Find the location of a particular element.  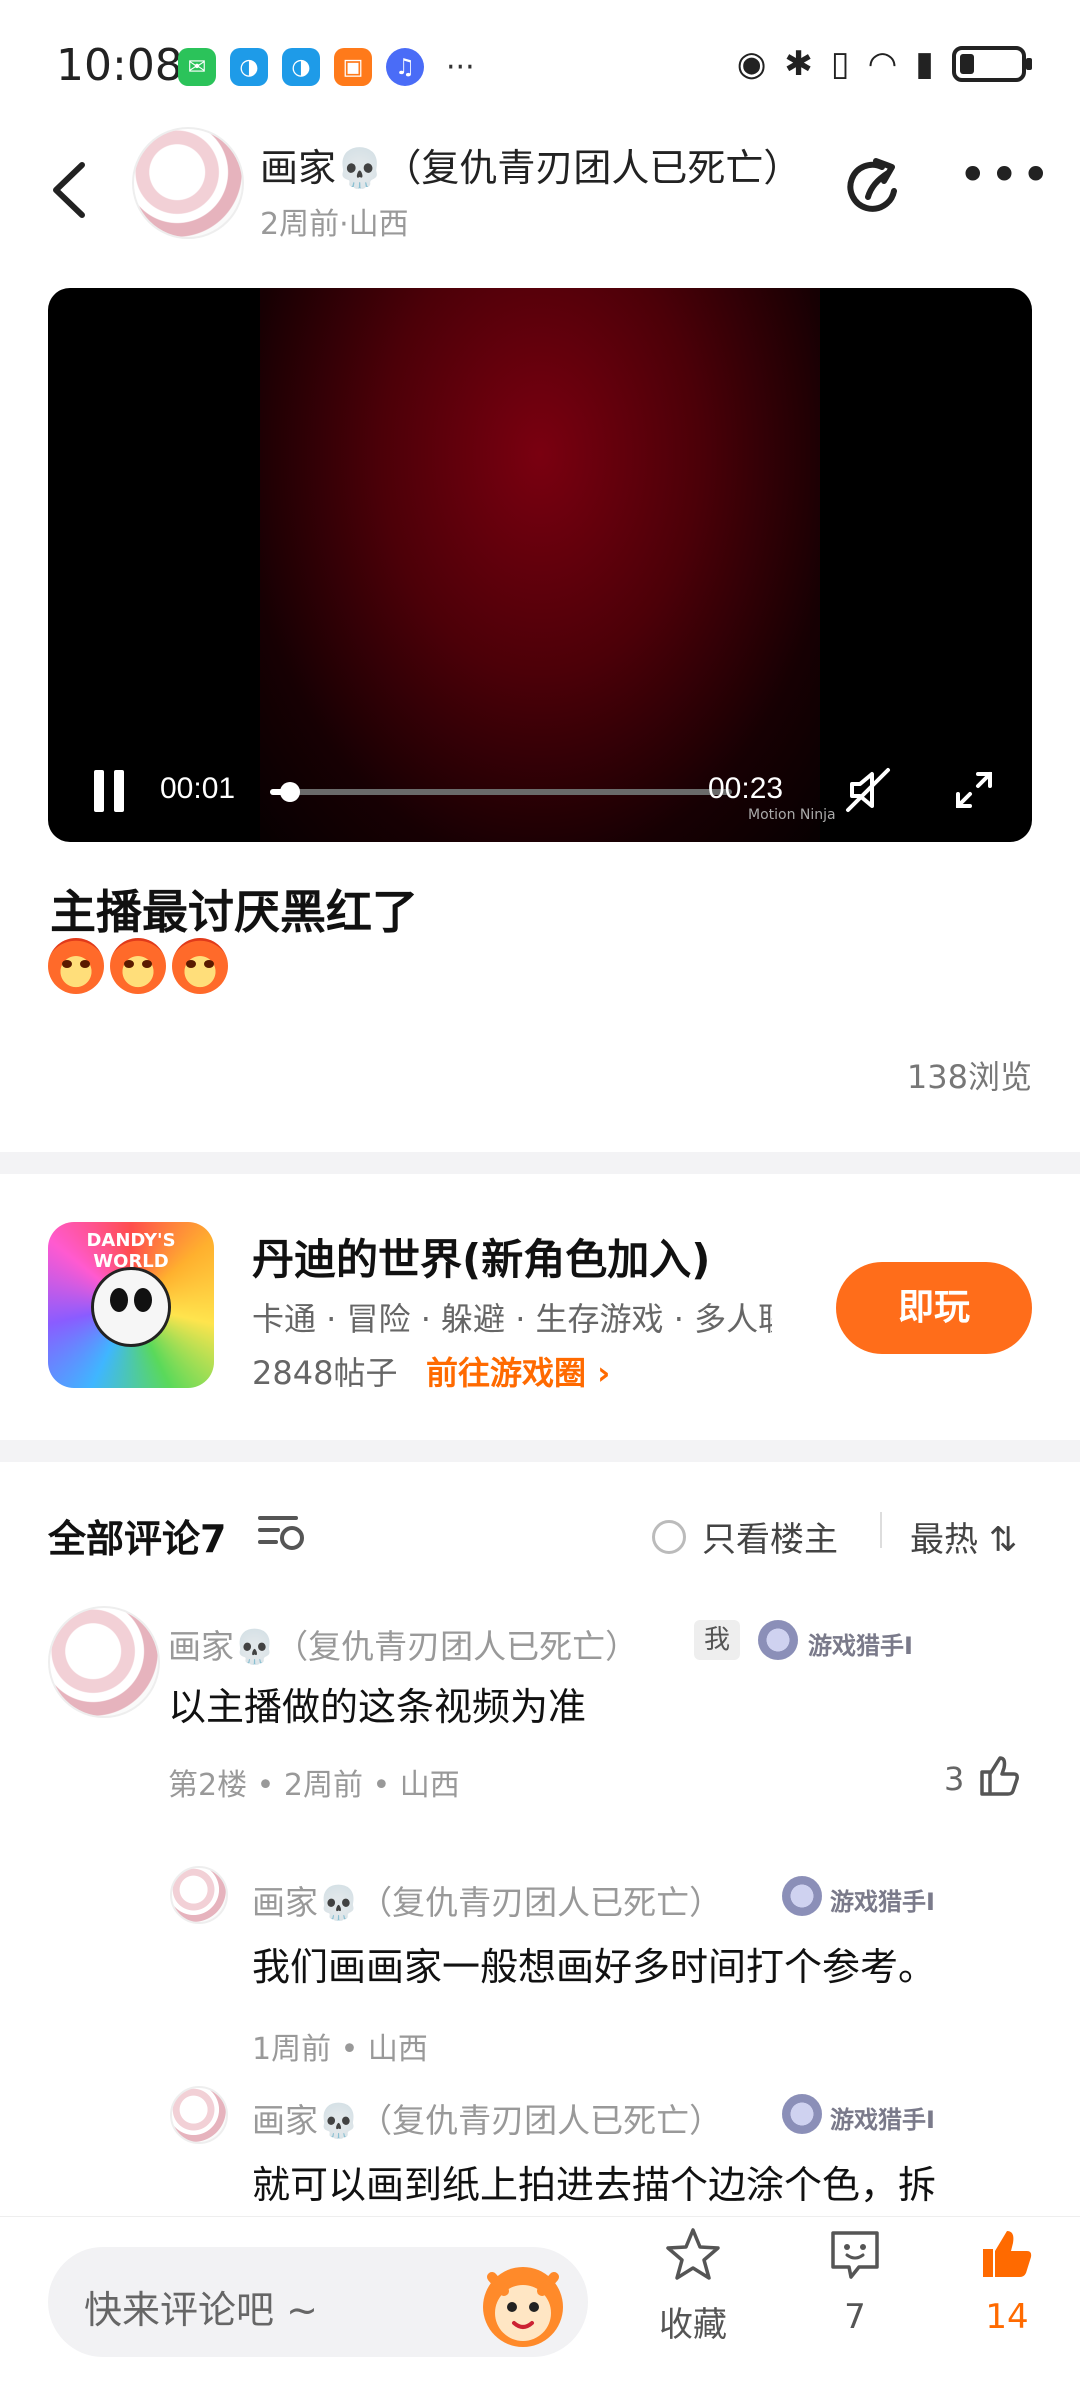

post-title: 主播最讨厌黑红了 is located at coordinates (234, 912).